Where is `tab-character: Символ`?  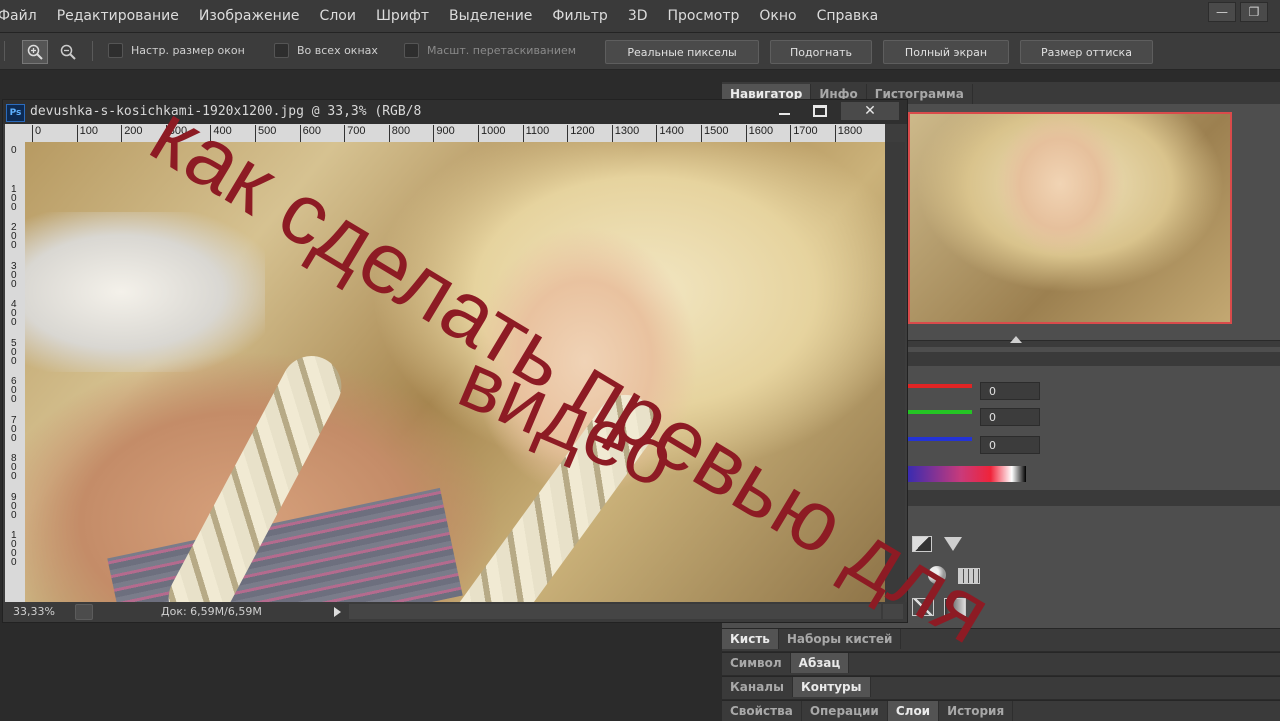 tab-character: Символ is located at coordinates (756, 663).